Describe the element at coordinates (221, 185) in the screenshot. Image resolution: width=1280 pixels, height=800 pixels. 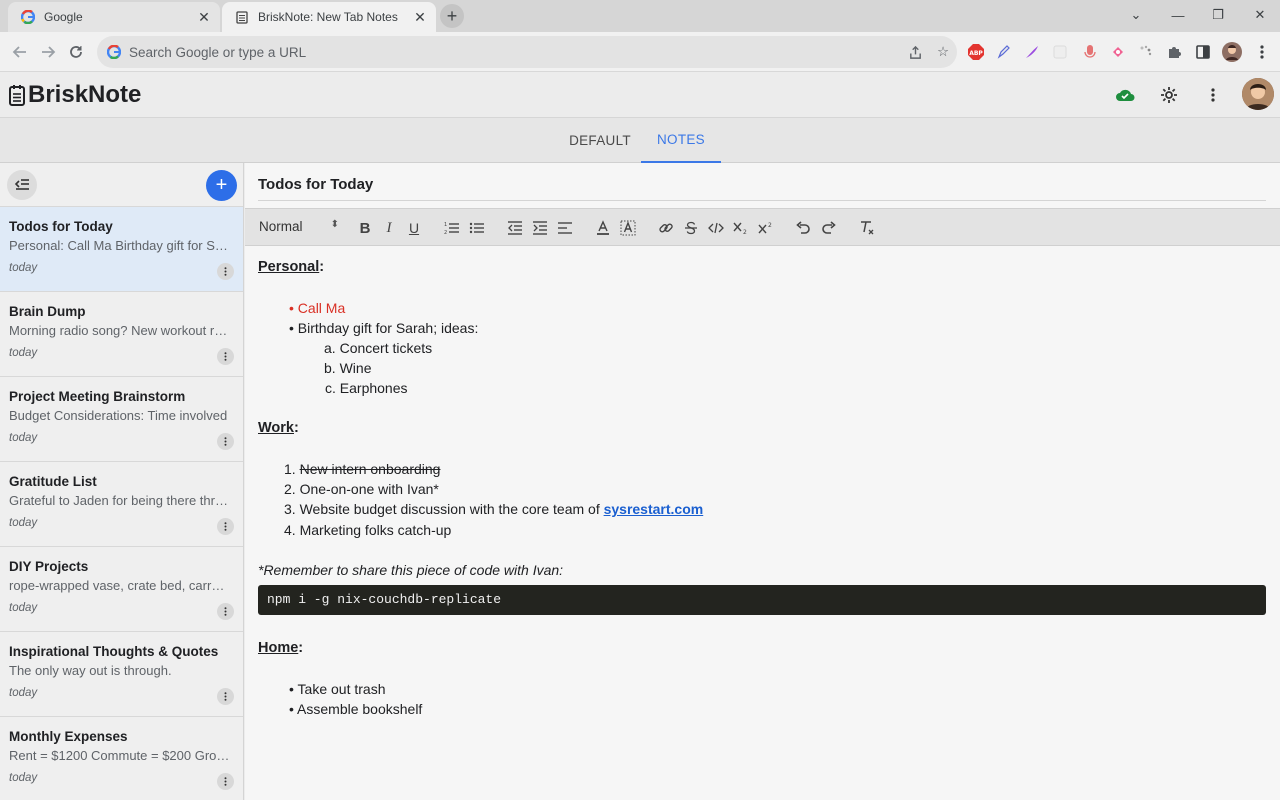
I see `add-note-button: +` at that location.